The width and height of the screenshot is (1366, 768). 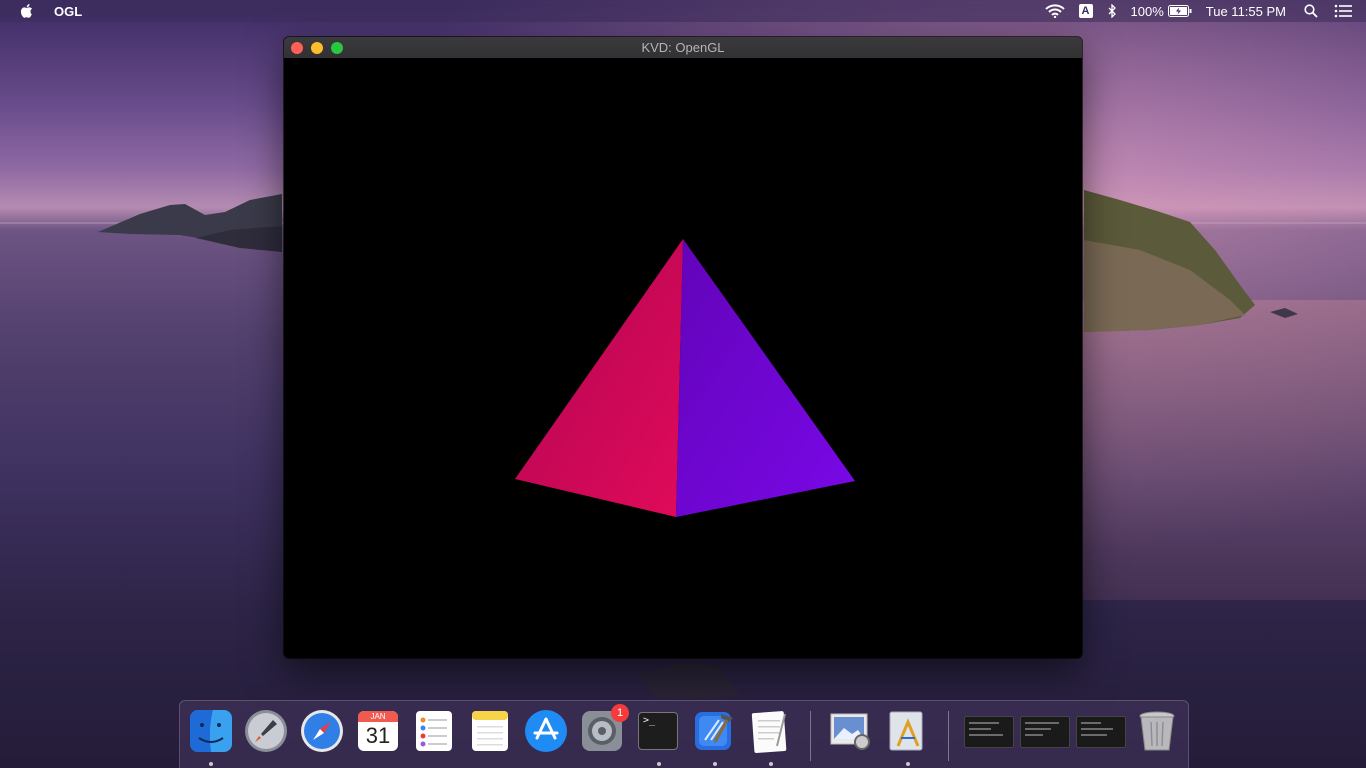 I want to click on notes-icon, so click(x=490, y=731).